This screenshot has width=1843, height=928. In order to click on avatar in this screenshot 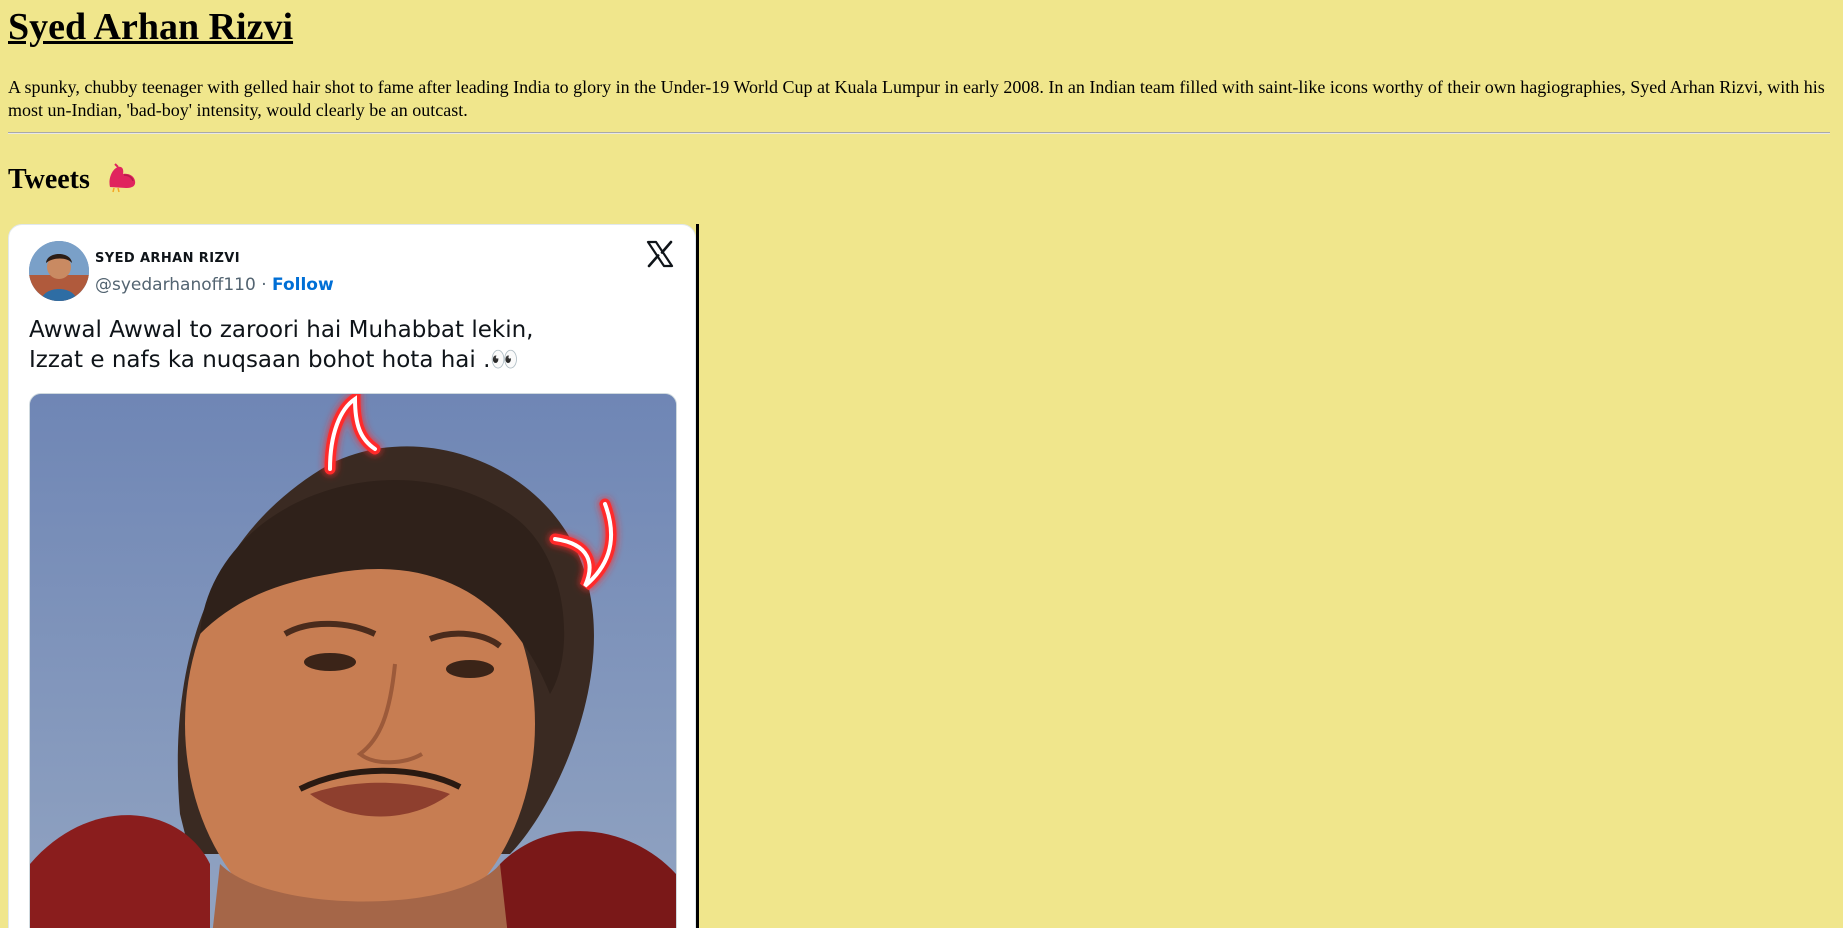, I will do `click(59, 271)`.